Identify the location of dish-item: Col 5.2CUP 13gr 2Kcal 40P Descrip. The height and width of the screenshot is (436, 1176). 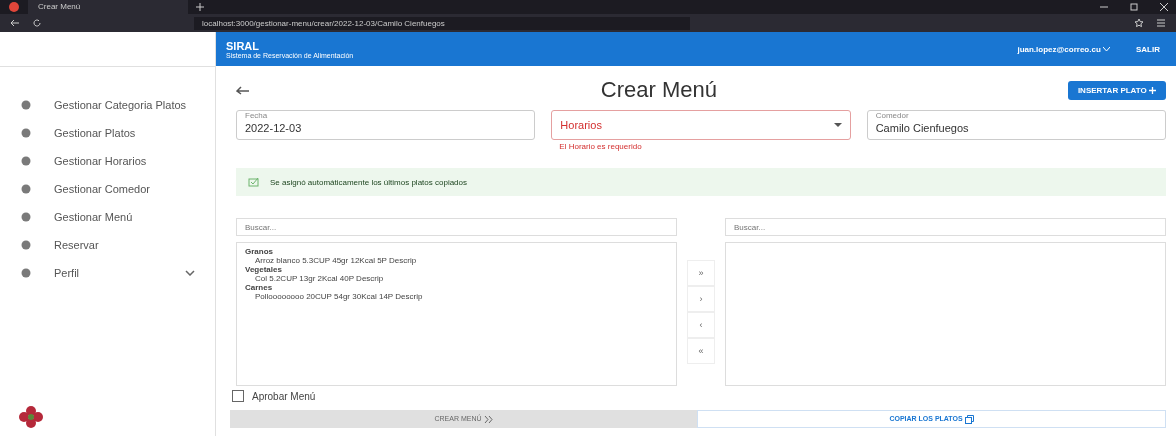
(456, 278).